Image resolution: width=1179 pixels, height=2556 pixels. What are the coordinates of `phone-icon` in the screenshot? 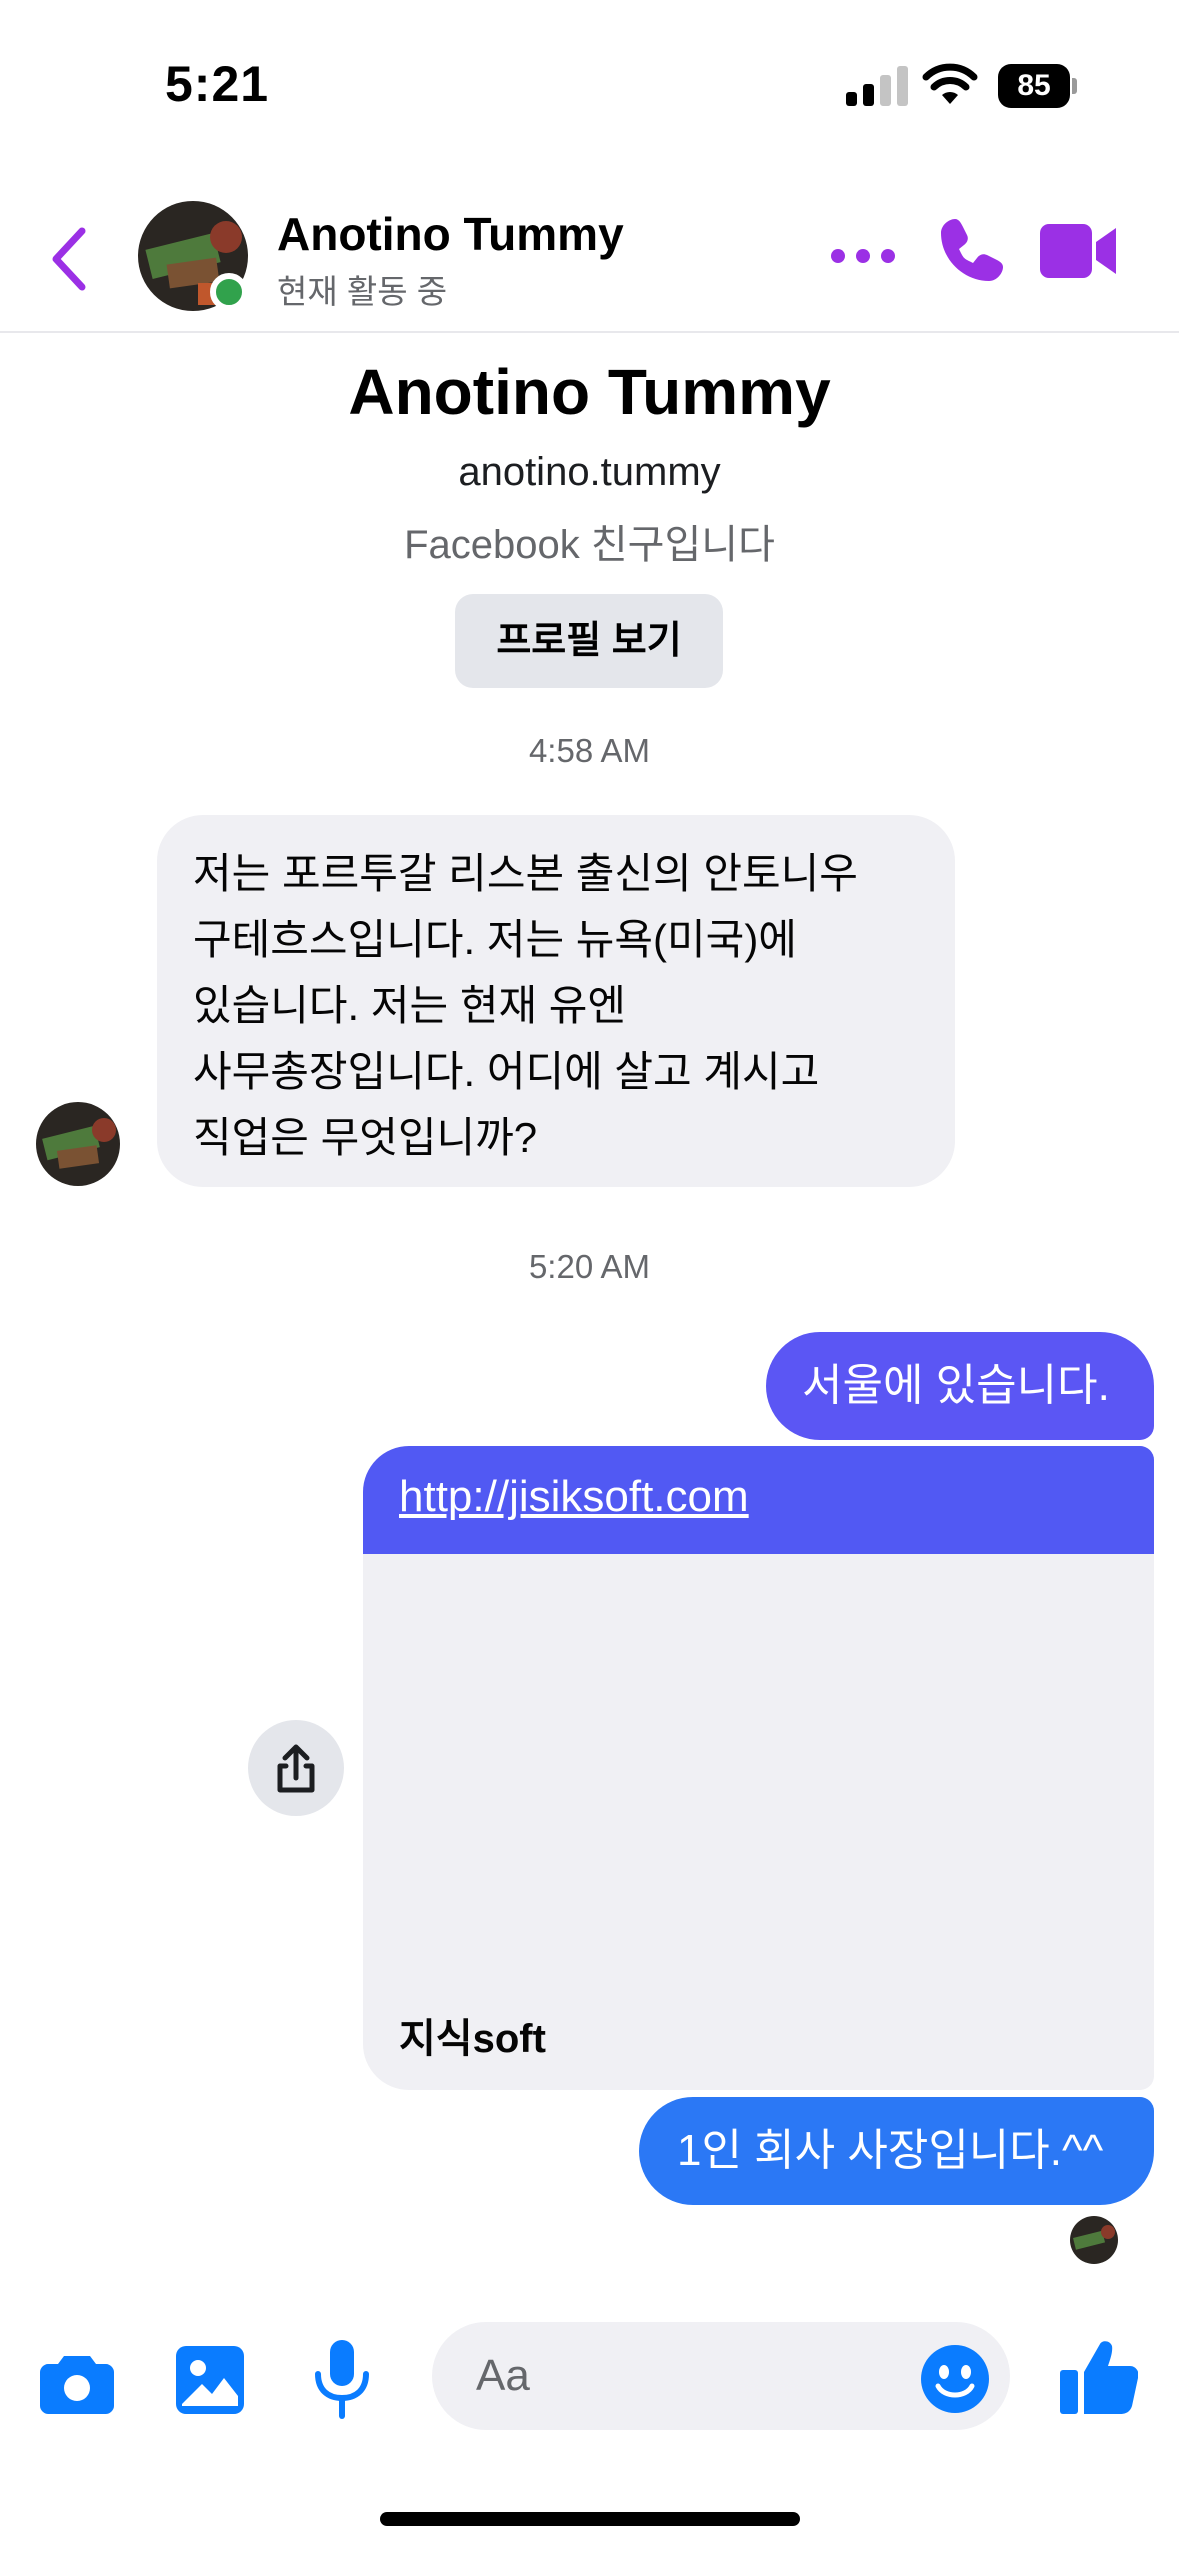 It's located at (971, 251).